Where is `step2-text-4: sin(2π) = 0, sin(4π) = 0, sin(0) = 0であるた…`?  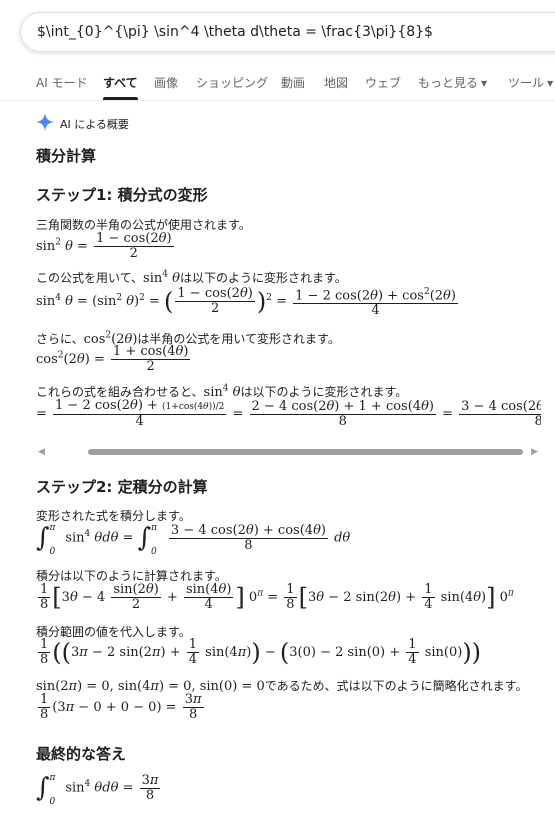 step2-text-4: sin(2π) = 0, sin(4π) = 0, sin(0) = 0であるた… is located at coordinates (282, 686).